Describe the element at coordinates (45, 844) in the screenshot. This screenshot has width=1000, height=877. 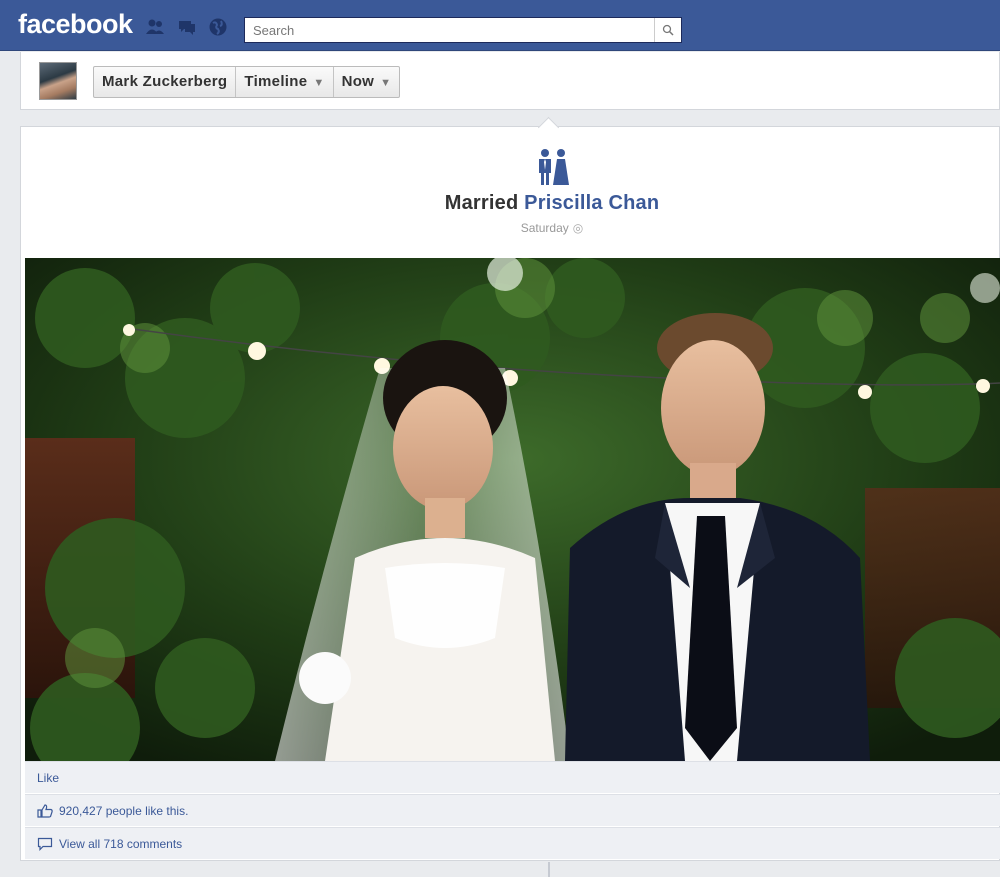
I see `comment-icon` at that location.